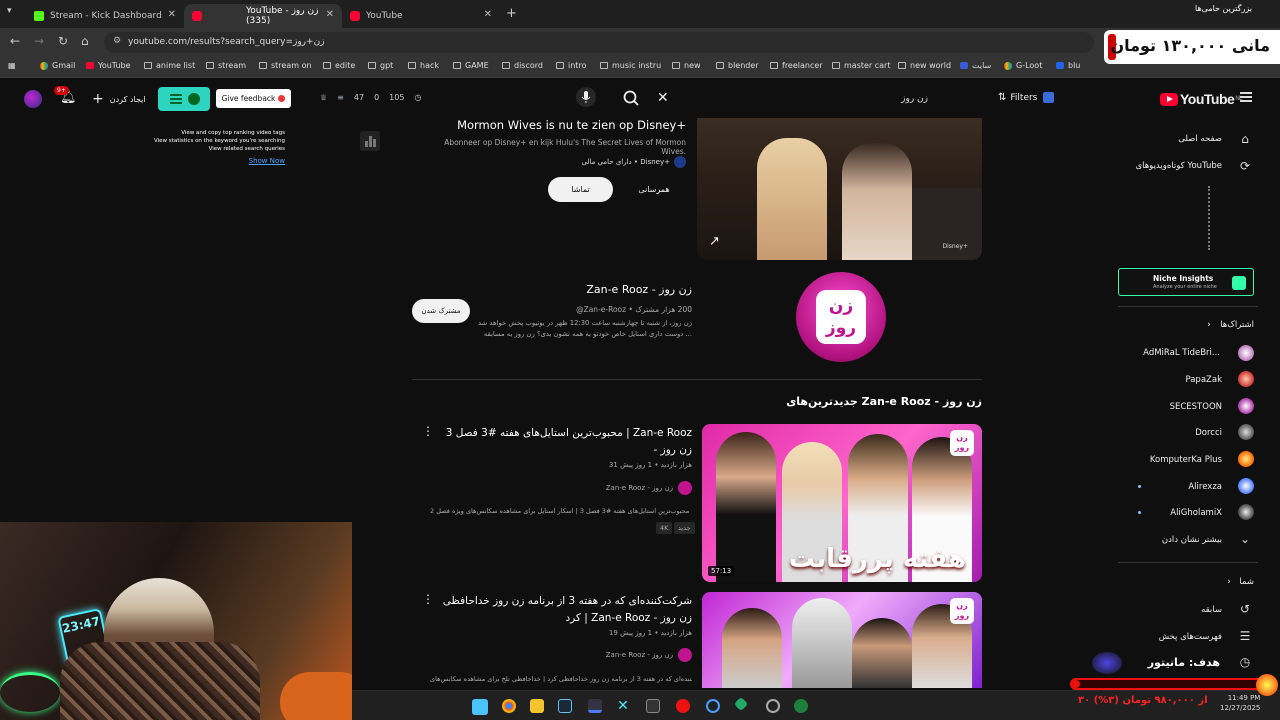 The width and height of the screenshot is (1280, 720). What do you see at coordinates (586, 97) in the screenshot?
I see `voice-search-button` at bounding box center [586, 97].